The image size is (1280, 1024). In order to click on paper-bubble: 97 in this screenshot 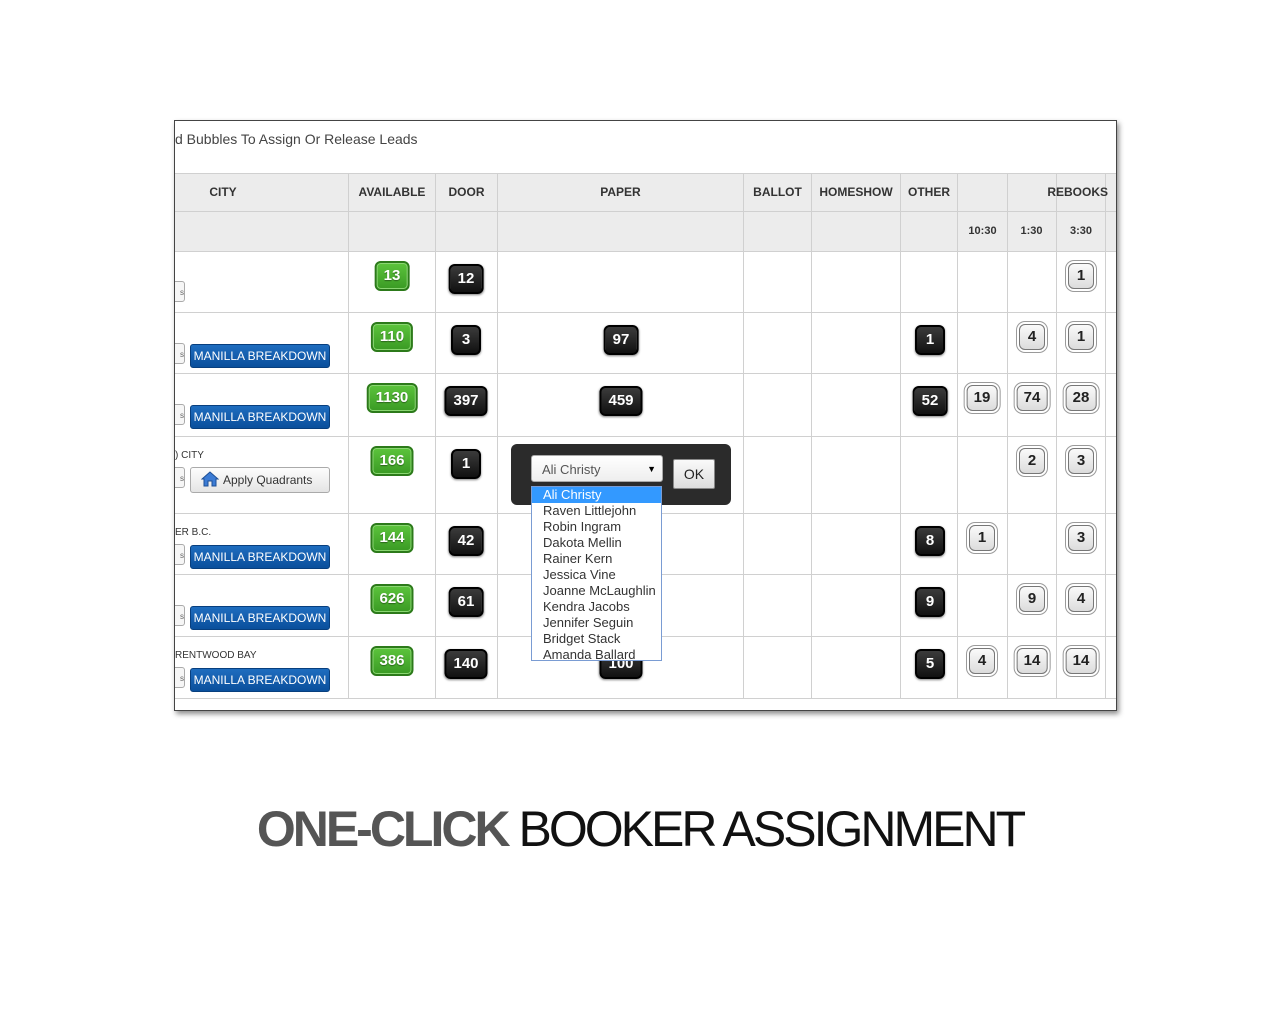, I will do `click(621, 340)`.